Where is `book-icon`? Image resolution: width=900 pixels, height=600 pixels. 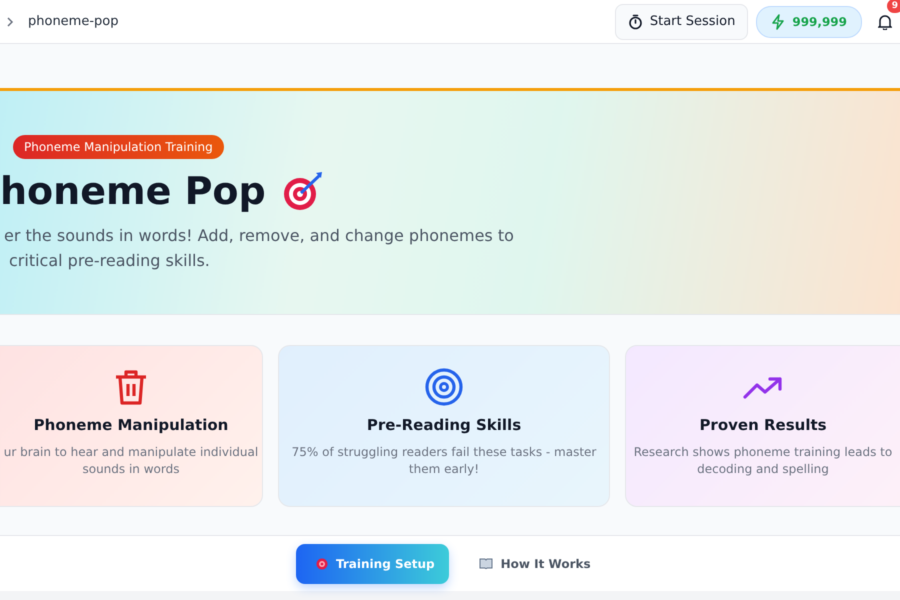
book-icon is located at coordinates (485, 563).